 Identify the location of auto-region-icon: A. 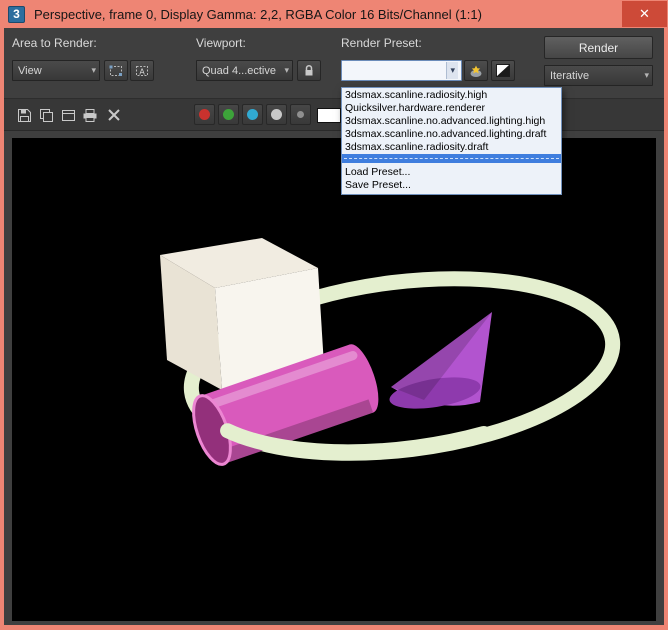
(142, 70).